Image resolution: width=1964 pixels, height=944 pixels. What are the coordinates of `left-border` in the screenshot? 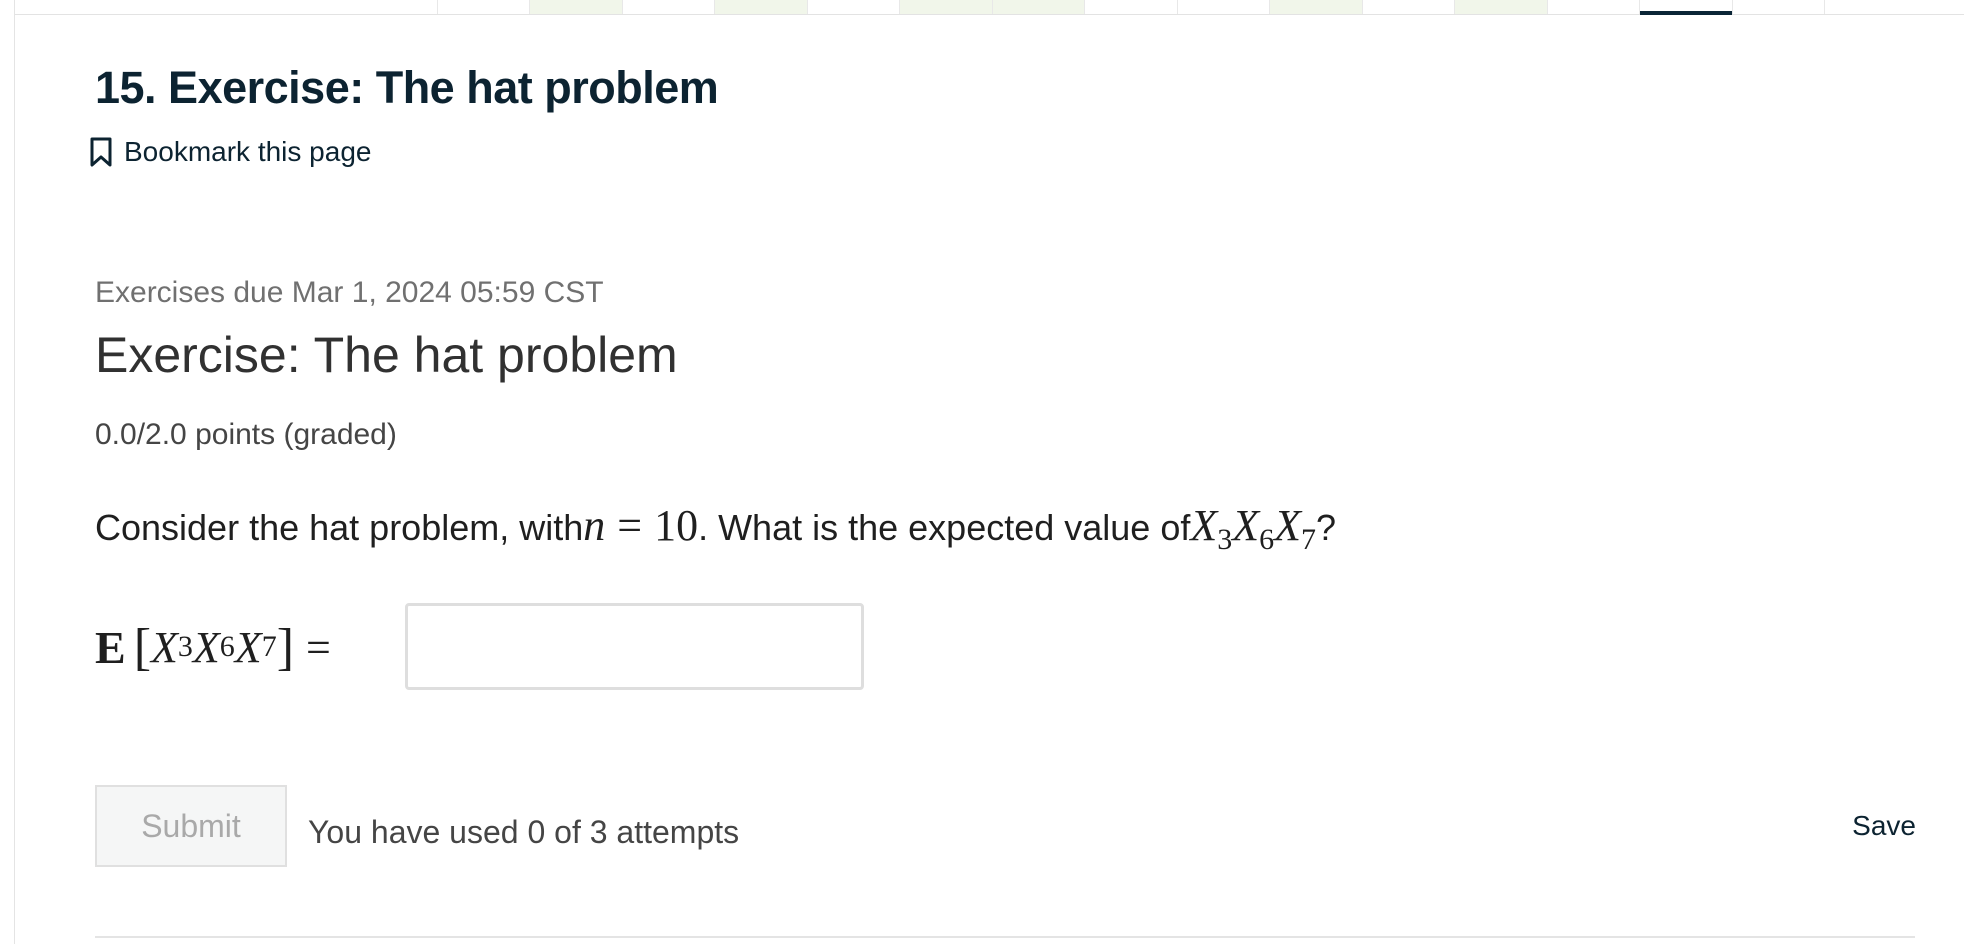 It's located at (14, 472).